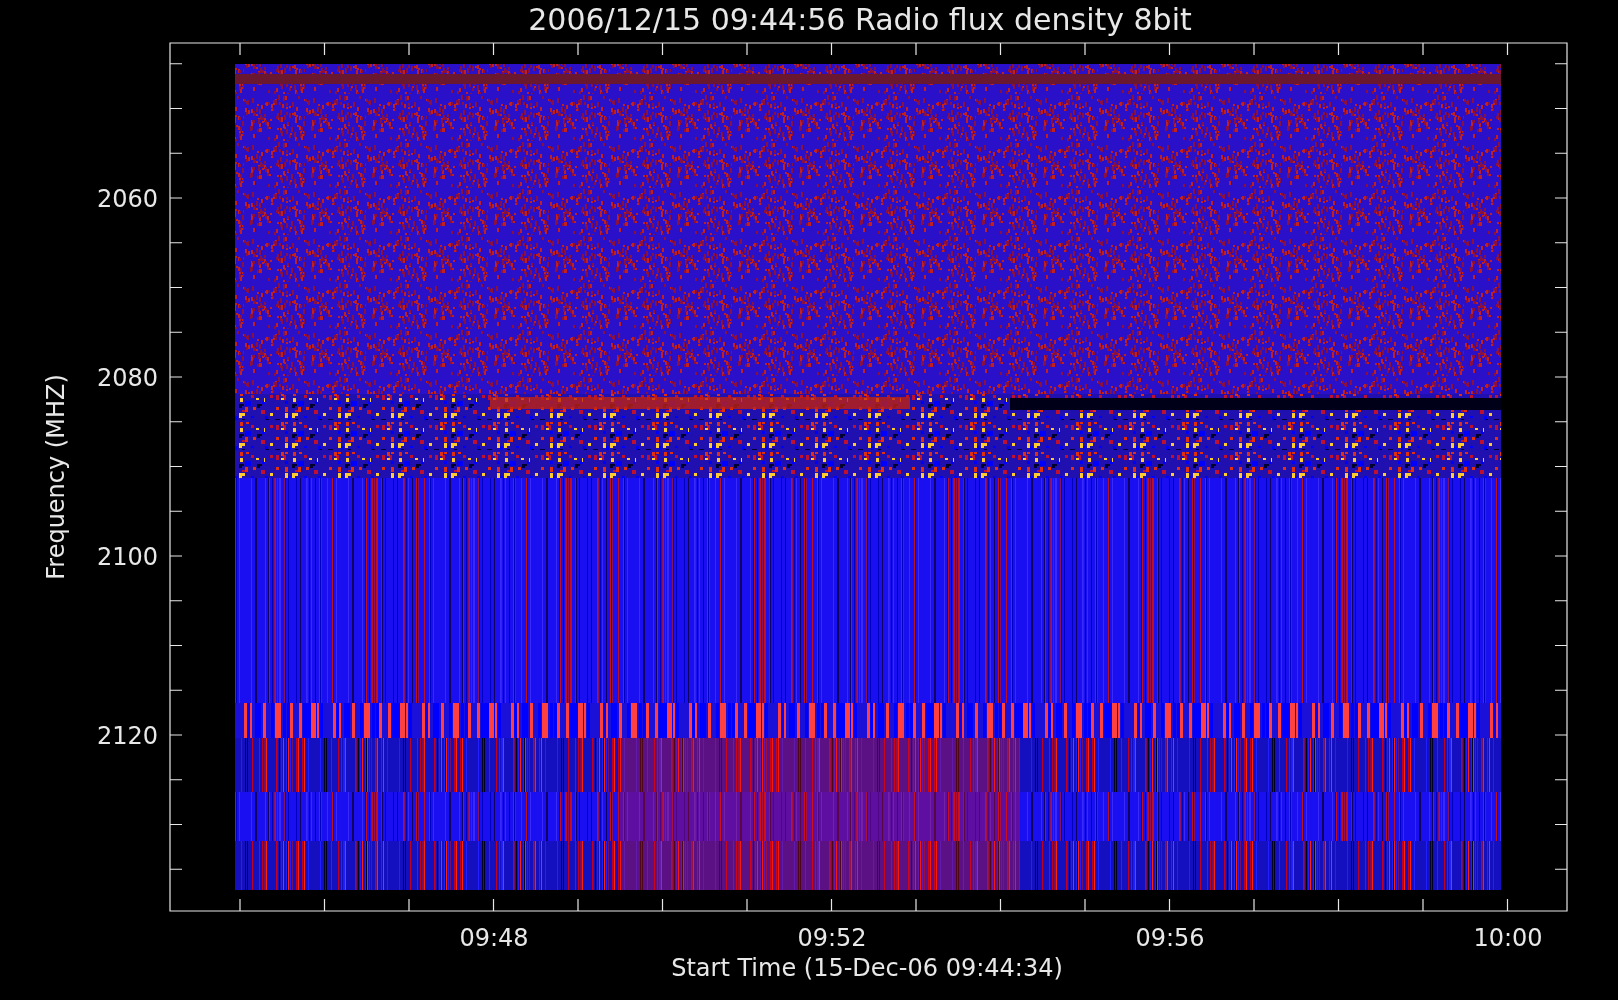 The height and width of the screenshot is (1000, 1618). I want to click on tick-label: 2100, so click(127, 557).